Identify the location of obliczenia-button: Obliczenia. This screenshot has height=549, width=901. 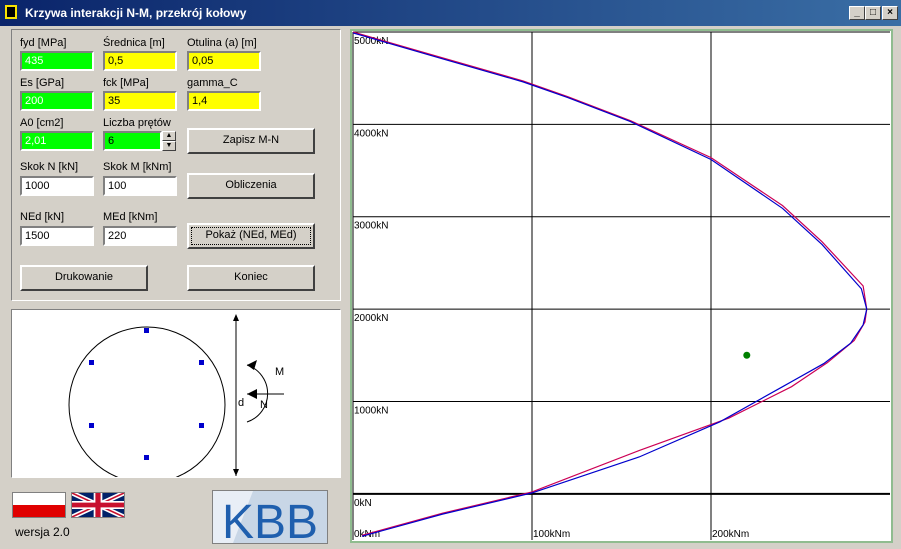
(251, 186).